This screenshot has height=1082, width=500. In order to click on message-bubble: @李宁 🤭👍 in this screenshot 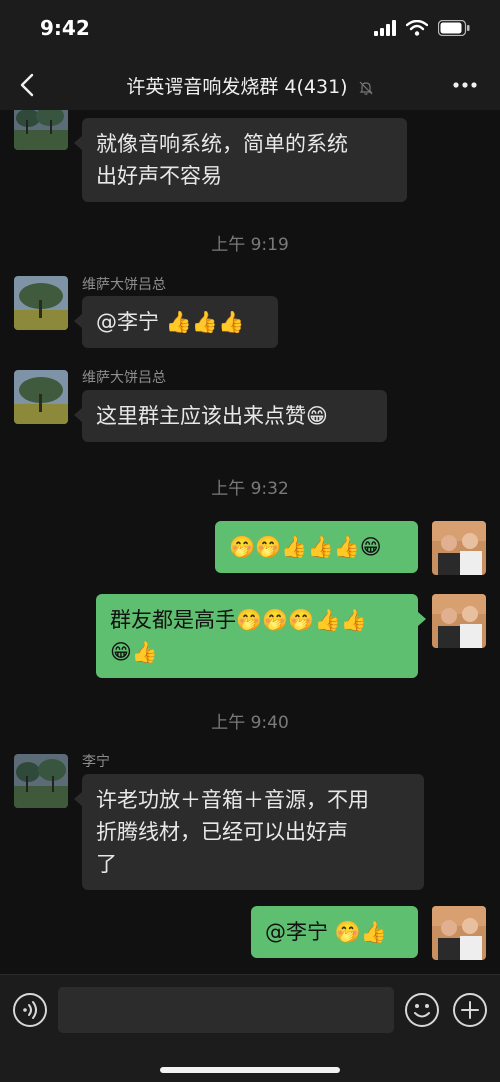, I will do `click(334, 932)`.